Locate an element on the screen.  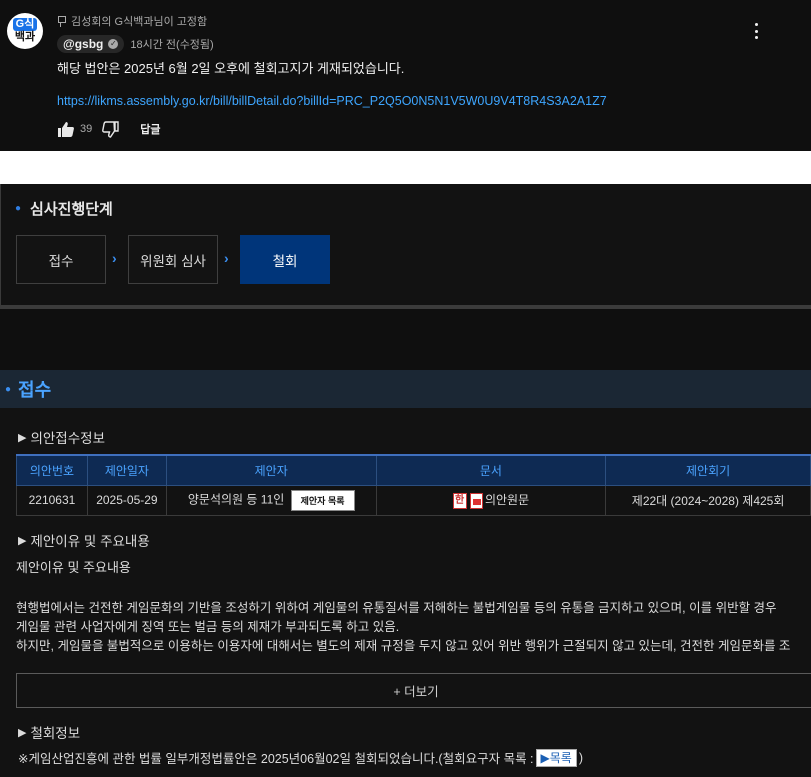
more-options-icon is located at coordinates (756, 31).